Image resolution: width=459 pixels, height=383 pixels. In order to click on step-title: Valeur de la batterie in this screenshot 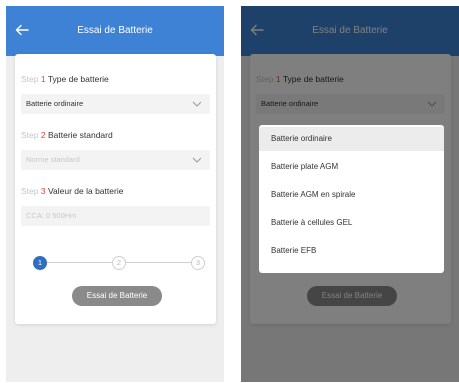, I will do `click(85, 191)`.